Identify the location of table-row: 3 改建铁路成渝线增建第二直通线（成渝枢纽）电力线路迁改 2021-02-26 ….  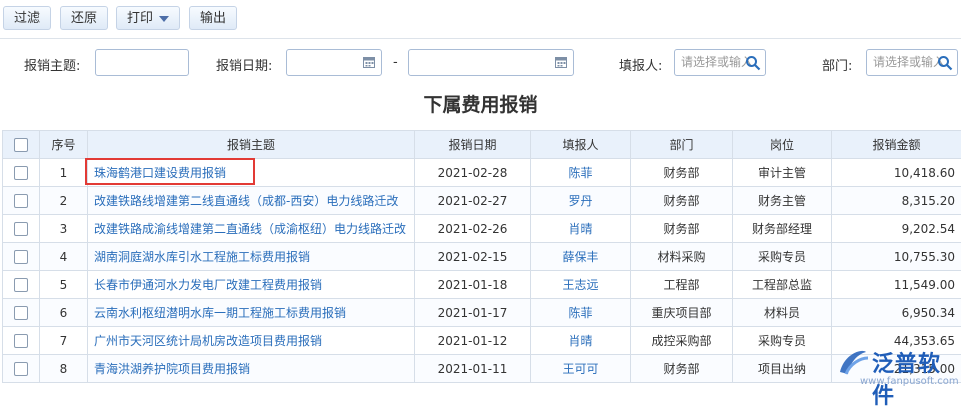
(482, 229).